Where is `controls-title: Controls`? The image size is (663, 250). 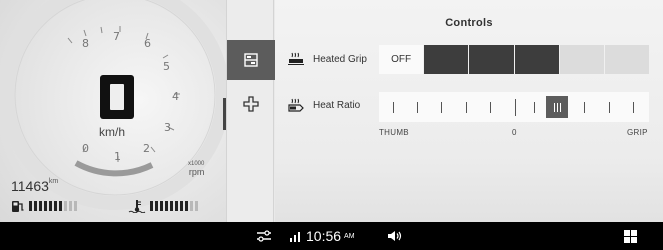 controls-title: Controls is located at coordinates (469, 23).